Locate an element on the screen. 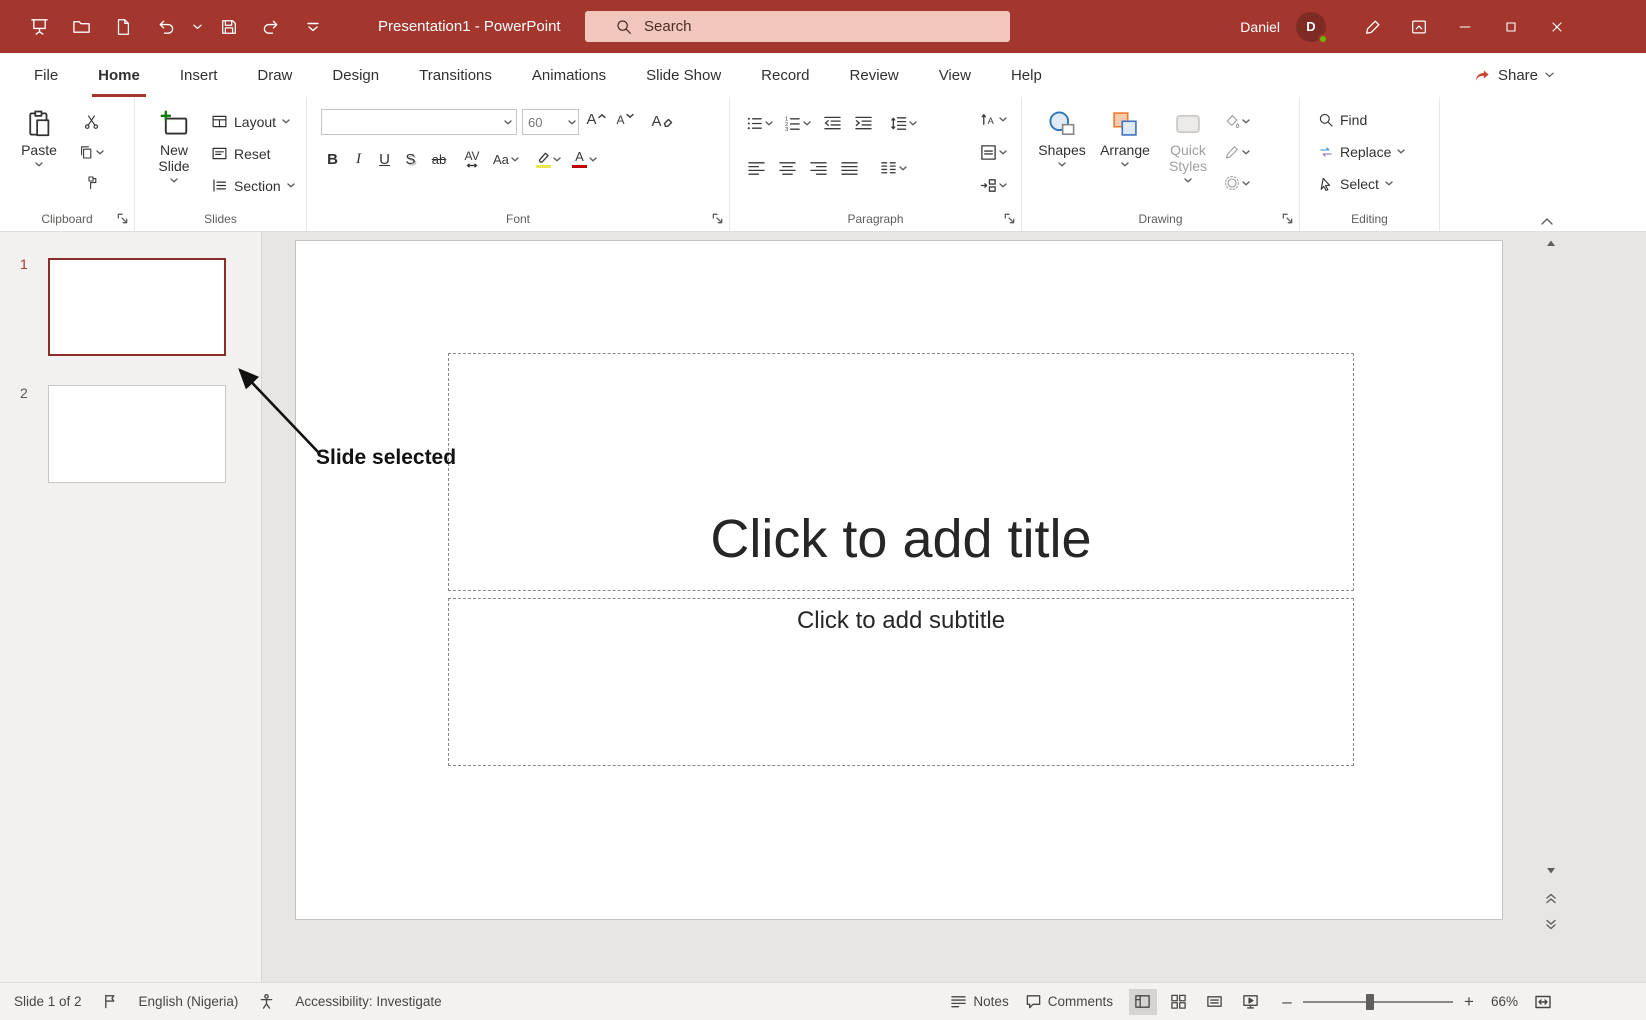 The width and height of the screenshot is (1646, 1020). slide-1-thumbnail is located at coordinates (137, 307).